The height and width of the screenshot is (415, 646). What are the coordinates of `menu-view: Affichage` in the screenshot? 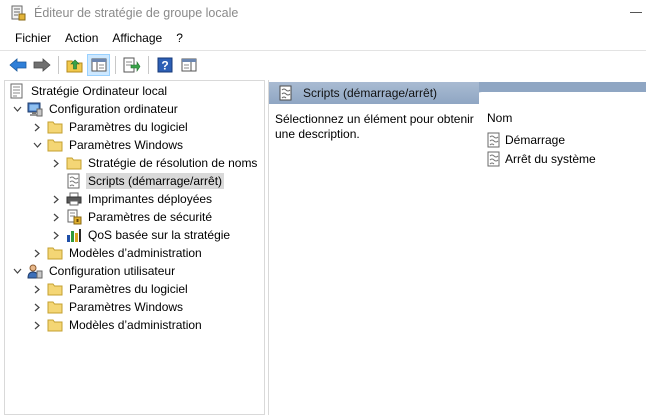 It's located at (137, 38).